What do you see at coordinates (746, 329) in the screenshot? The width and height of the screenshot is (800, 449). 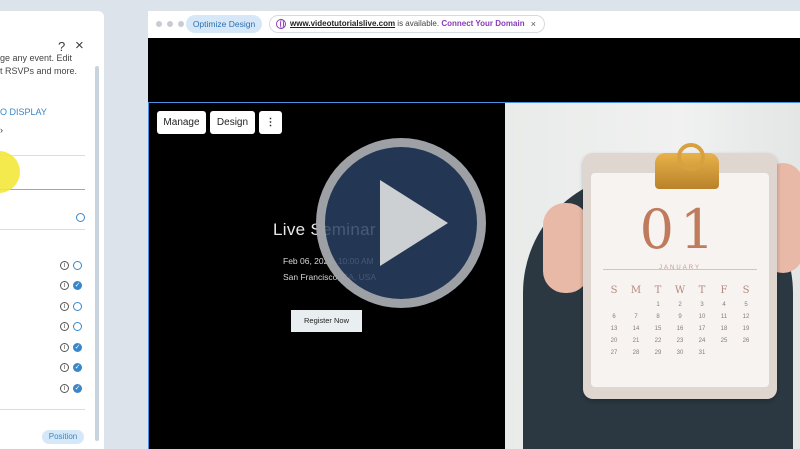 I see `calendar-day: 19` at bounding box center [746, 329].